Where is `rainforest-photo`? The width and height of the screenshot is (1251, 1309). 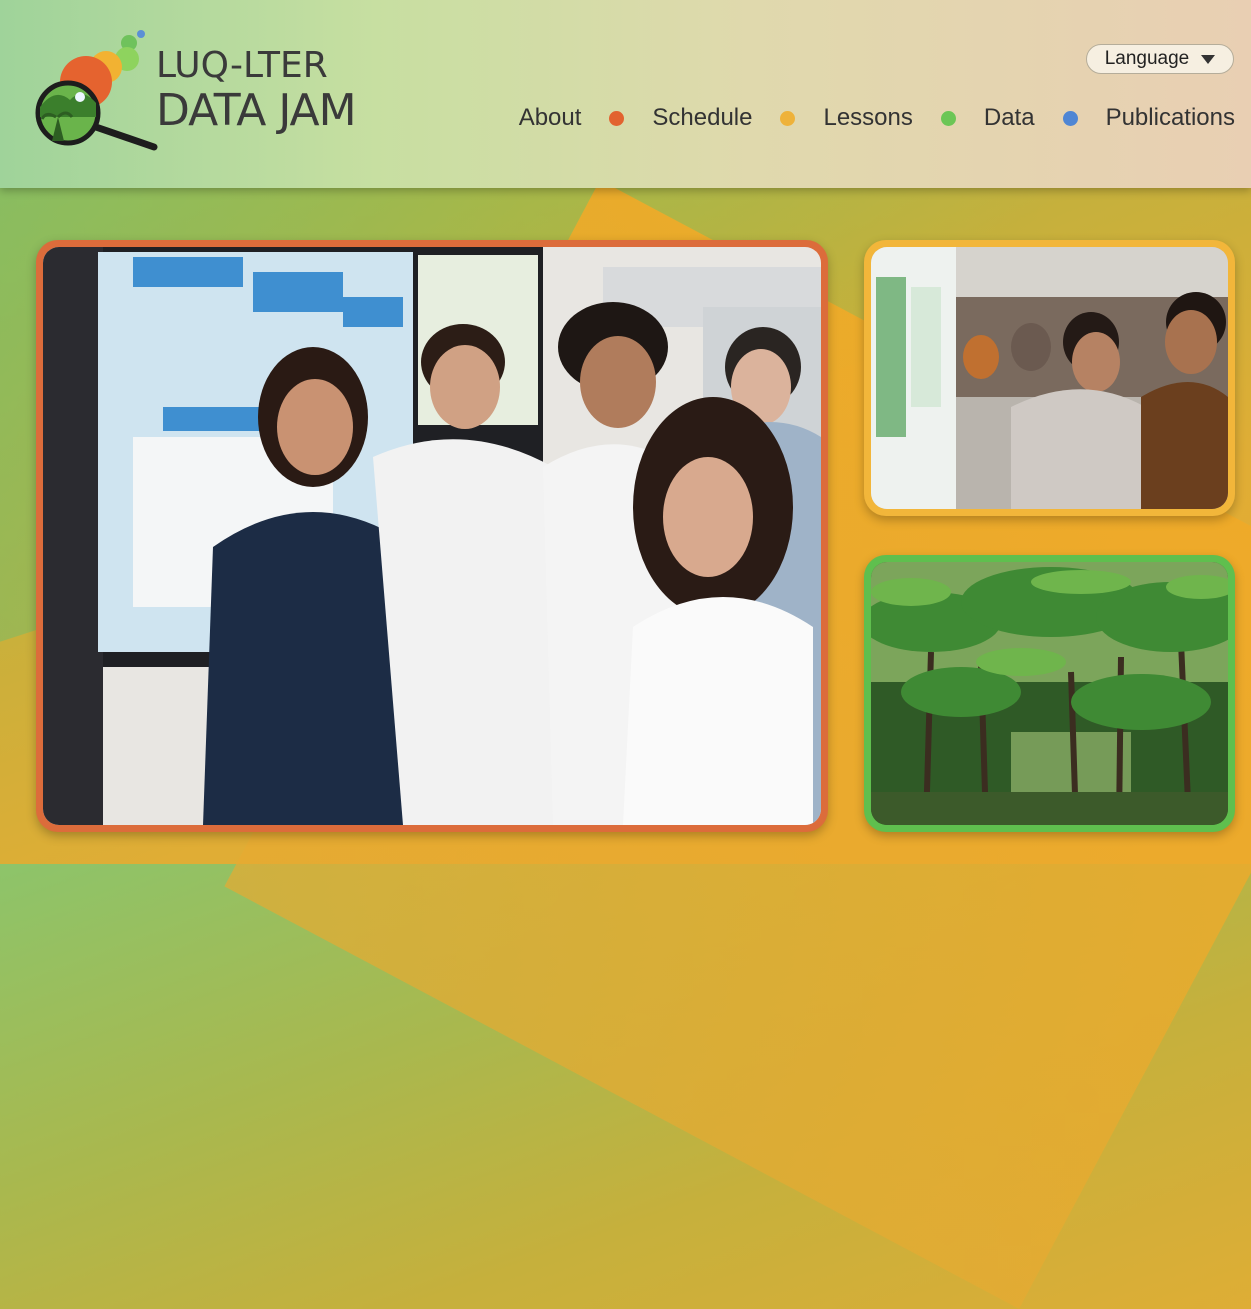 rainforest-photo is located at coordinates (1049, 693).